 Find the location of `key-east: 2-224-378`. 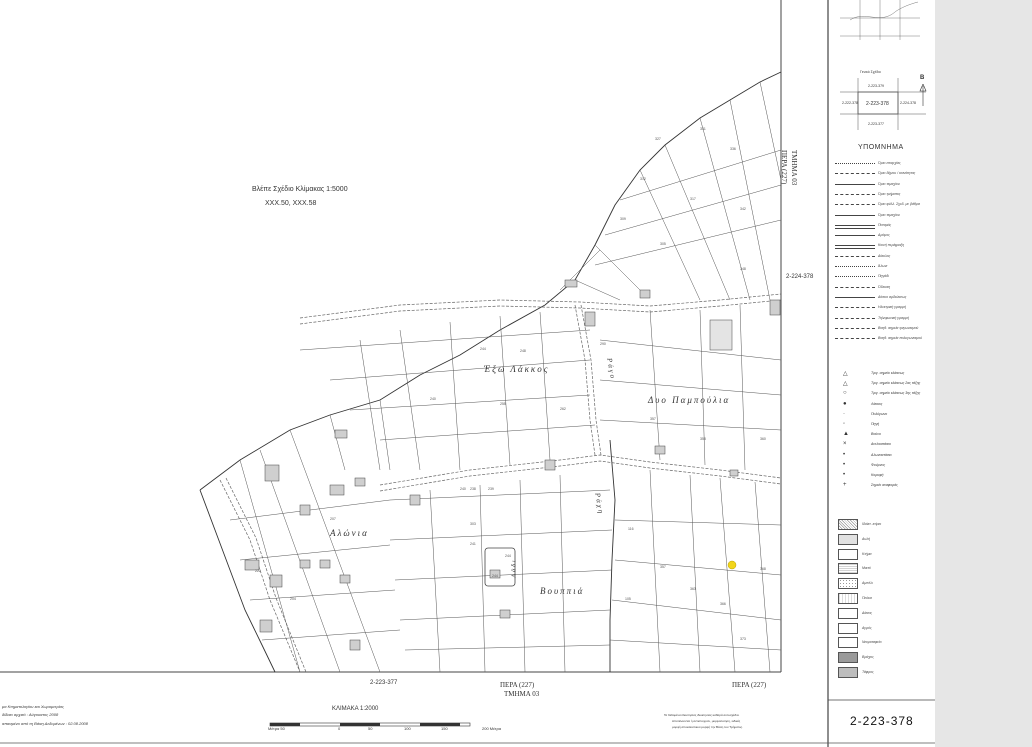

key-east: 2-224-378 is located at coordinates (908, 103).